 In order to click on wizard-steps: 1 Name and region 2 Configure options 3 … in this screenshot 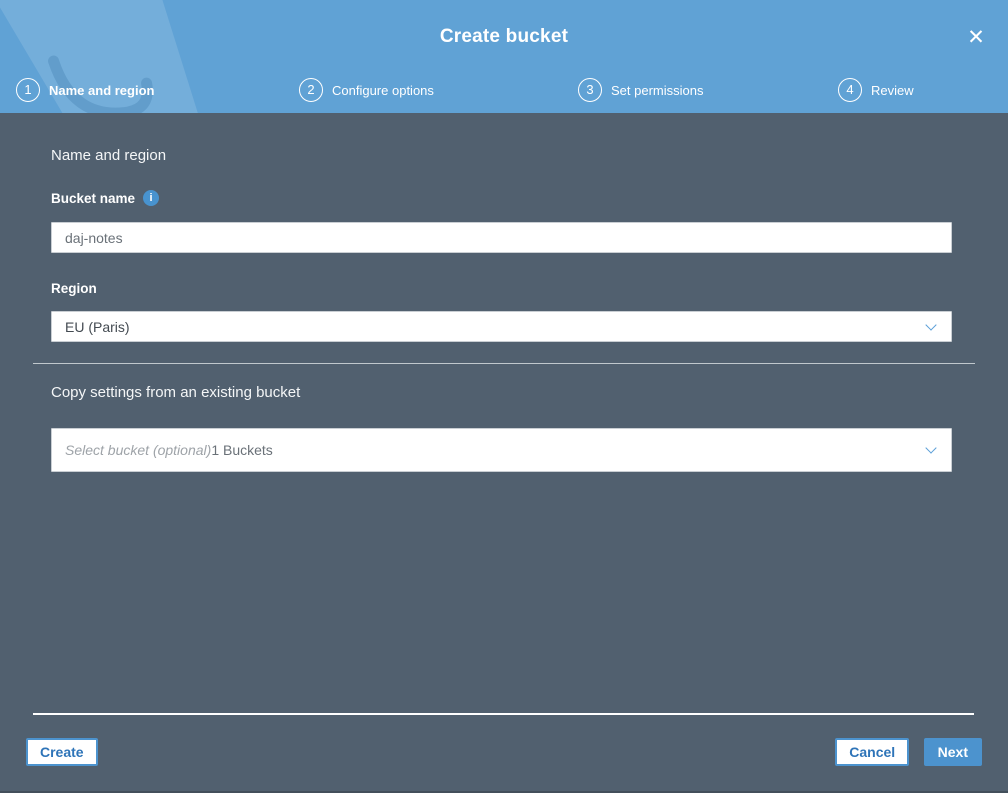, I will do `click(504, 91)`.